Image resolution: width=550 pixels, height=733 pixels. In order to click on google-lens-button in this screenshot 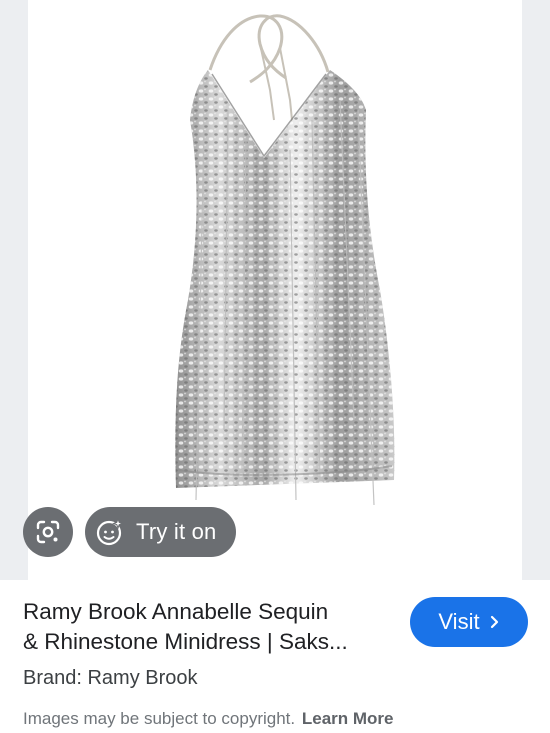, I will do `click(48, 532)`.